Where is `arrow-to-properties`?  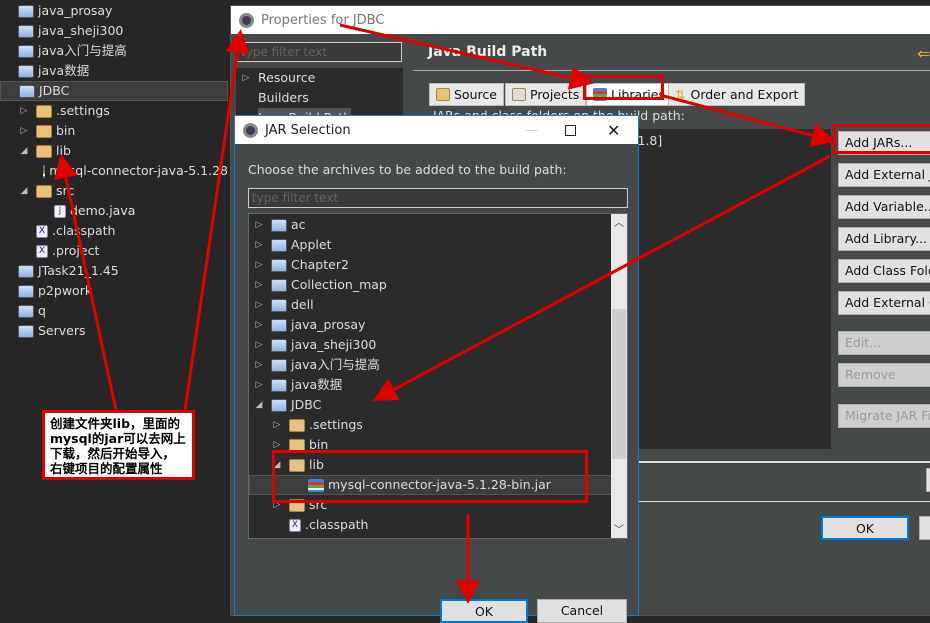
arrow-to-properties is located at coordinates (216, 220).